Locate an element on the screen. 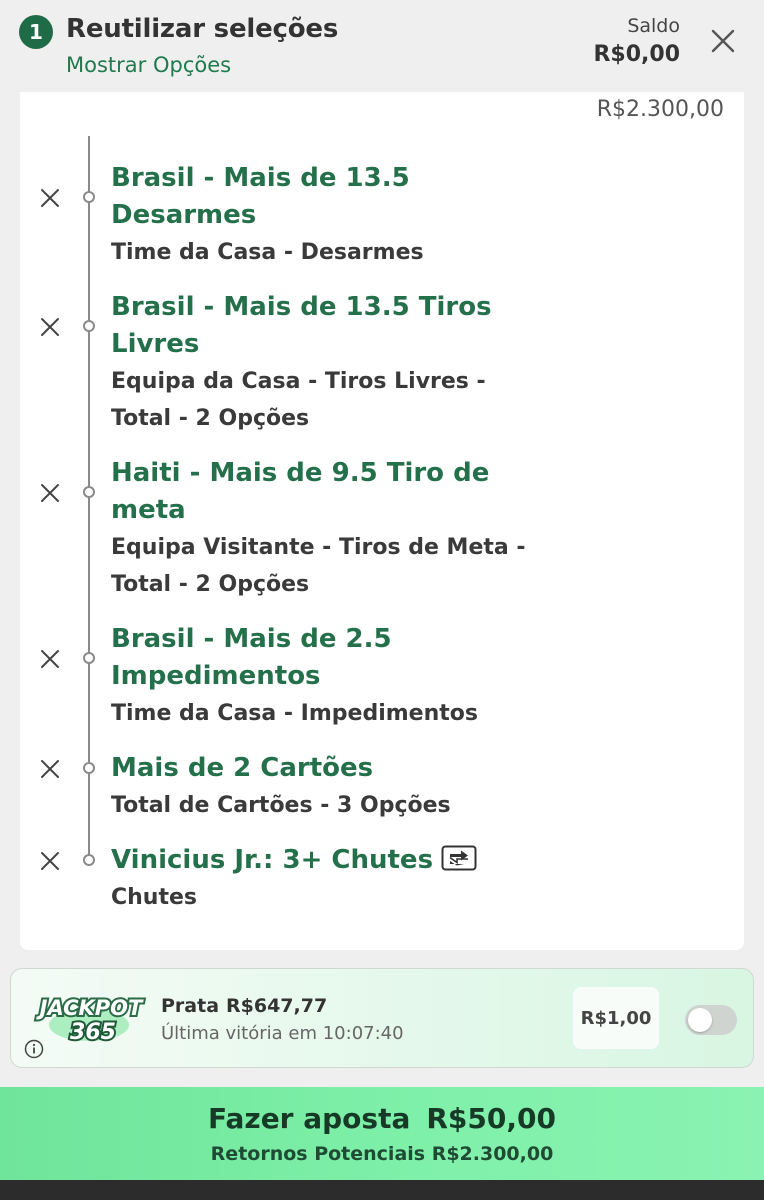 Image resolution: width=764 pixels, height=1200 pixels. selection-title: Haiti - Mais de 9.5 Tiro de meta is located at coordinates (300, 491).